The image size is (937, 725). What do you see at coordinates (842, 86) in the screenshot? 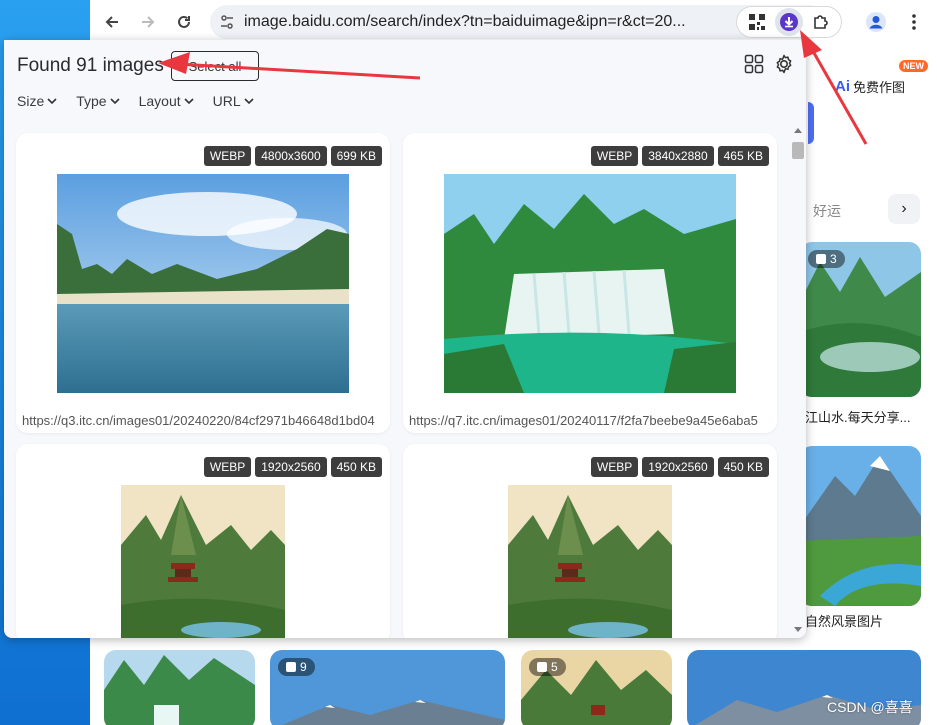
I see `ai-logo: Ai` at bounding box center [842, 86].